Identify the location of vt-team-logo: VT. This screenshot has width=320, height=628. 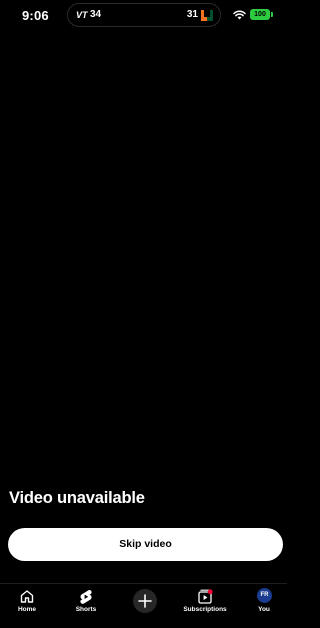
(82, 15).